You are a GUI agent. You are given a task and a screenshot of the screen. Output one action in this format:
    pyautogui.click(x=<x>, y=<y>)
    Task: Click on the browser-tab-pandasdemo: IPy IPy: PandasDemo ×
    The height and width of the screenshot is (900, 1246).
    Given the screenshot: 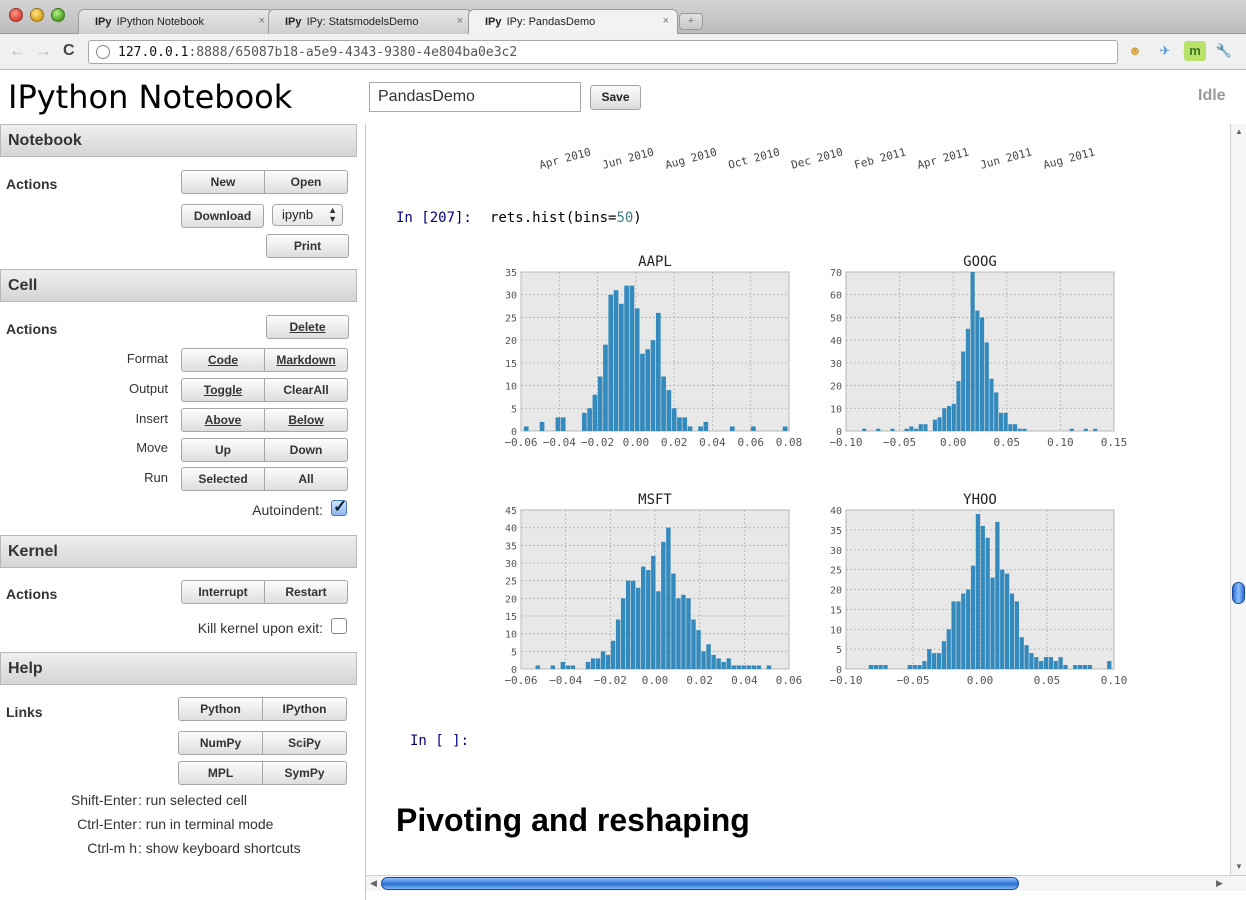 What is the action you would take?
    pyautogui.click(x=573, y=22)
    